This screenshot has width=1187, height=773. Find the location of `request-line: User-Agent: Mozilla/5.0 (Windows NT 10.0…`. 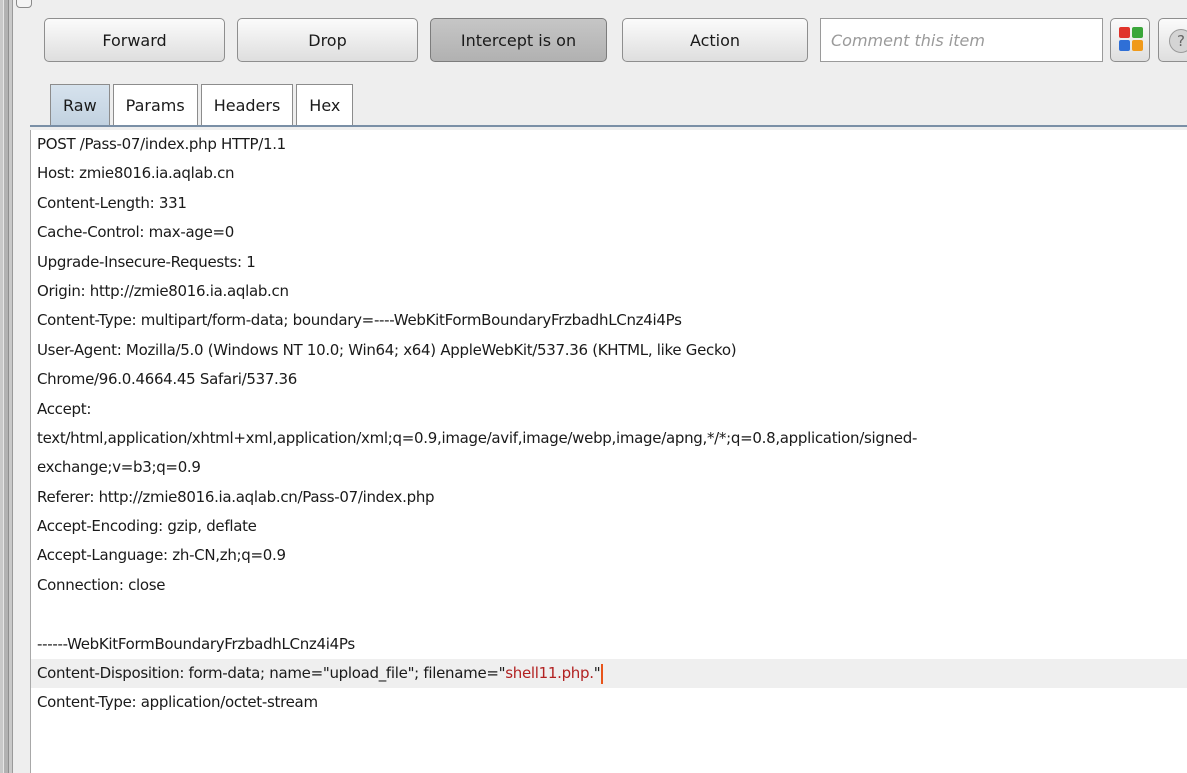

request-line: User-Agent: Mozilla/5.0 (Windows NT 10.0… is located at coordinates (609, 350).